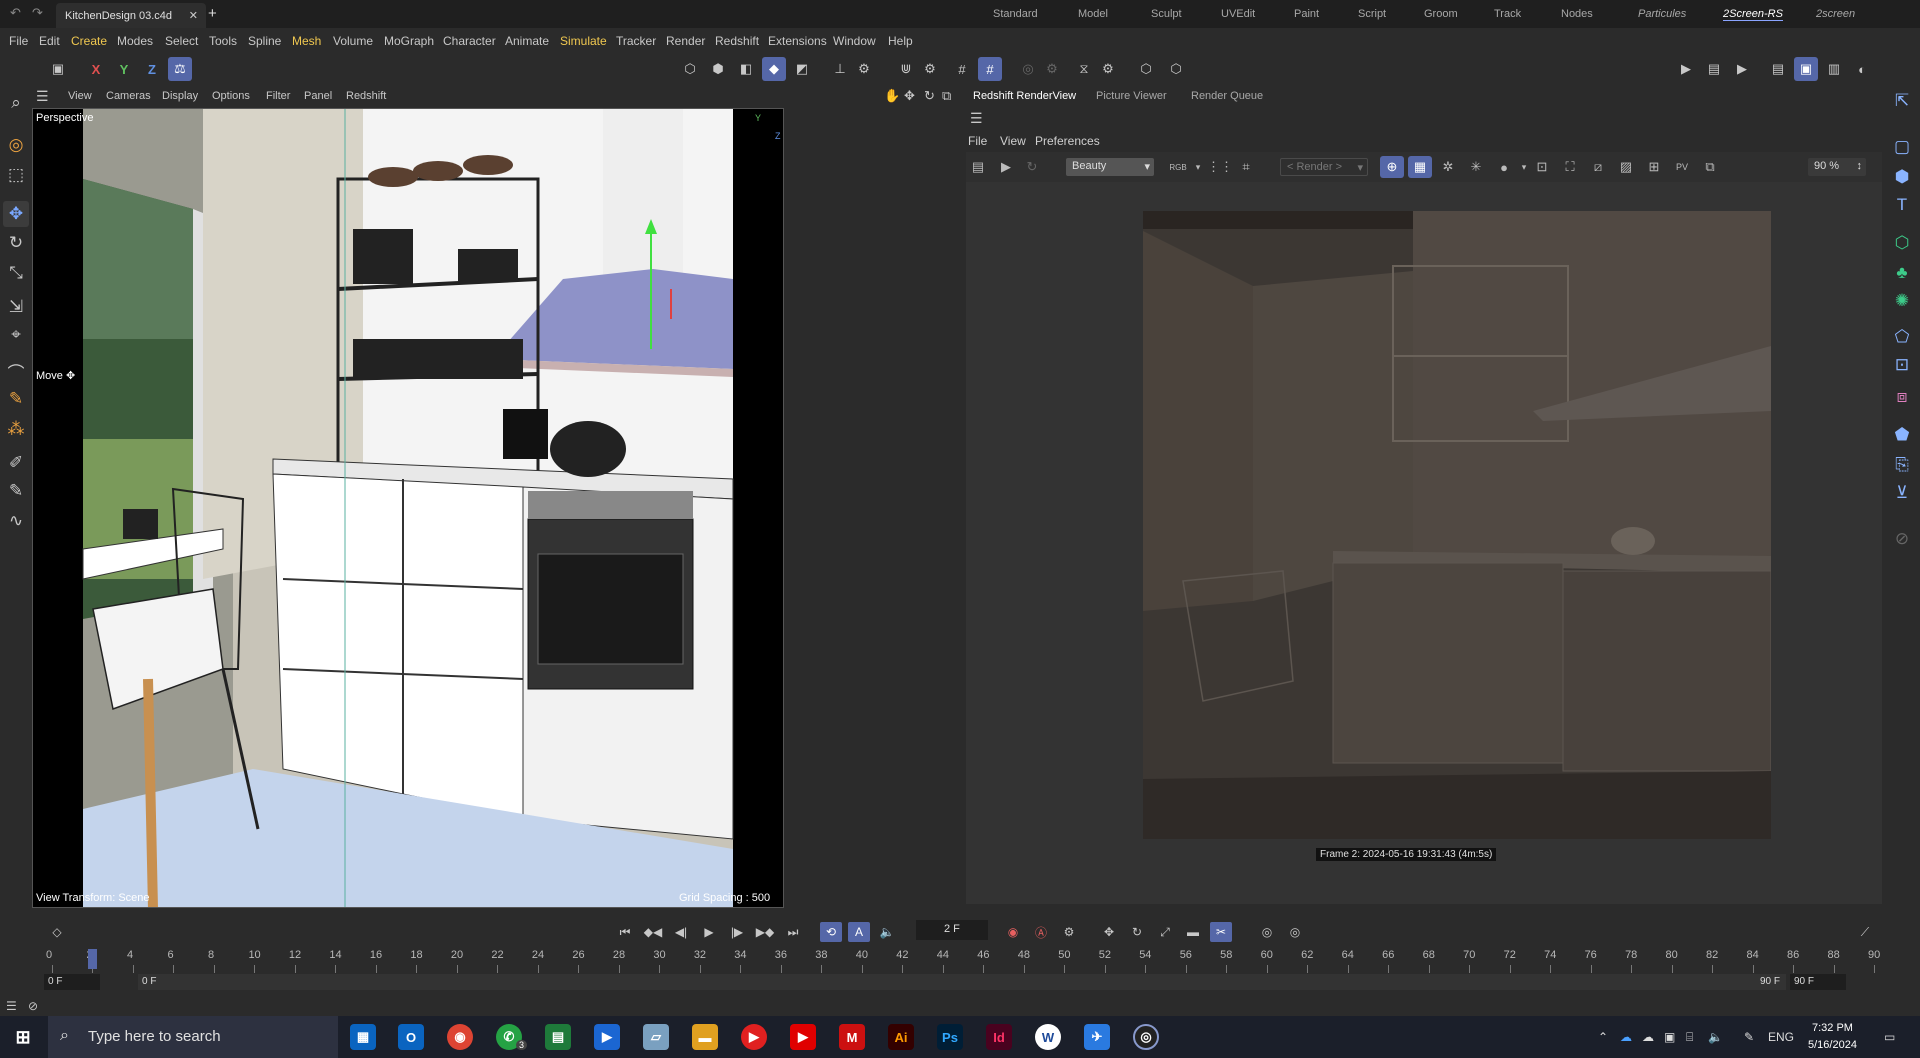  Describe the element at coordinates (1834, 69) in the screenshot. I see `redshift-settings-icon: ▥` at that location.